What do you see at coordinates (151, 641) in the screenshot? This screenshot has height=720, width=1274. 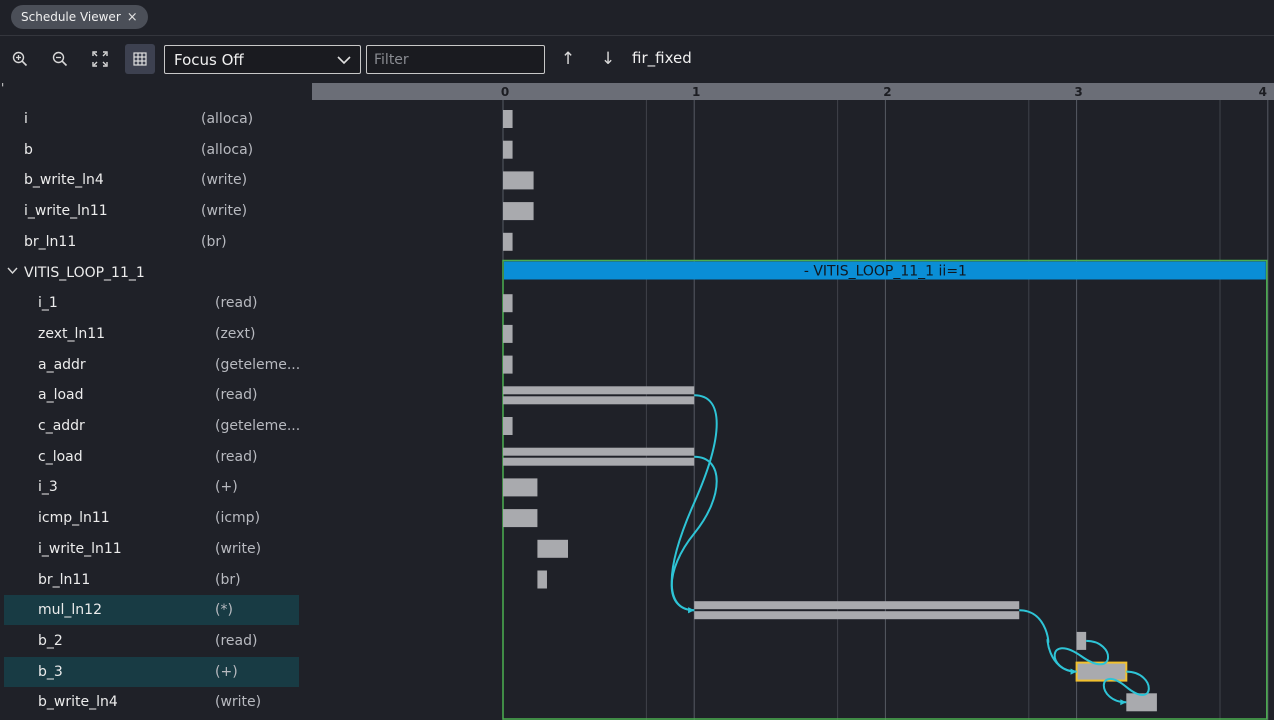 I see `operation-row: b_2 (read)` at bounding box center [151, 641].